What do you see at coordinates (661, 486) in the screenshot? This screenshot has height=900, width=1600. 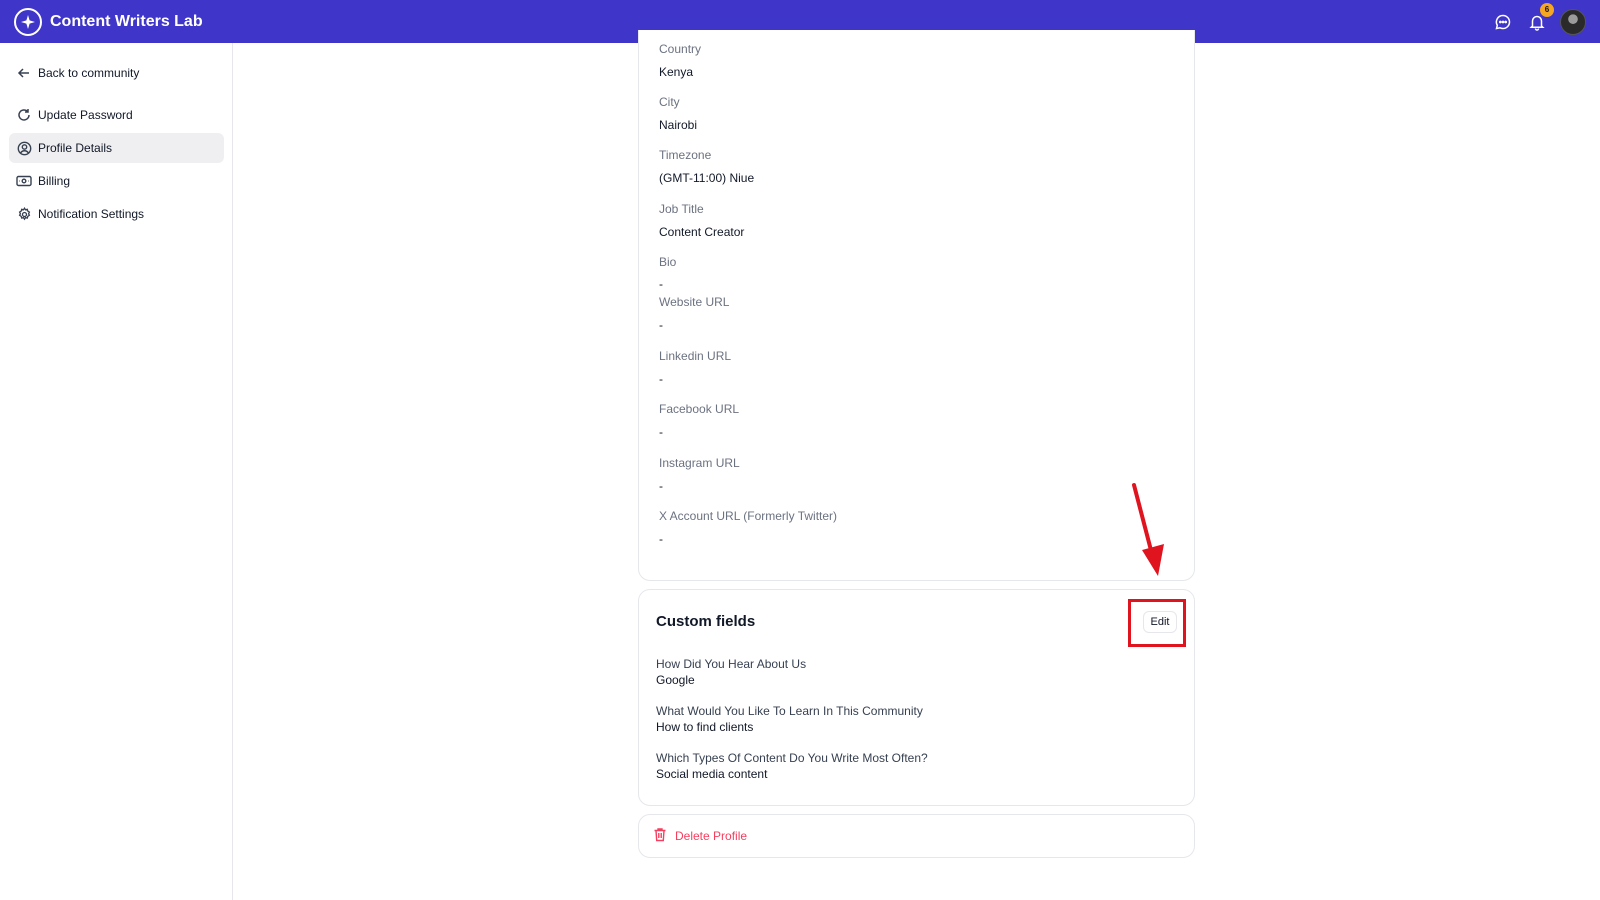 I see `field-value-instagram-url: -` at bounding box center [661, 486].